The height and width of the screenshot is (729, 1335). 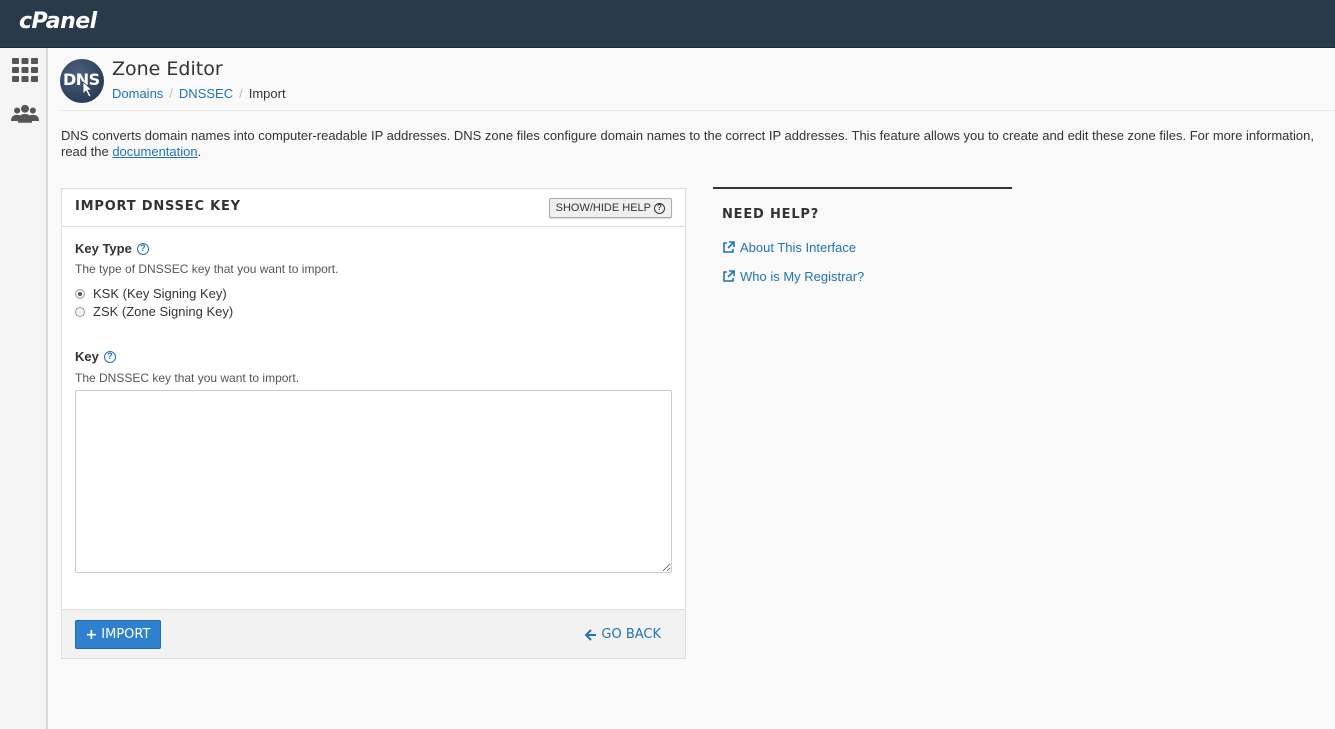 I want to click on show-hide-help-button: SHOW/HIDE HELP ?, so click(x=610, y=208).